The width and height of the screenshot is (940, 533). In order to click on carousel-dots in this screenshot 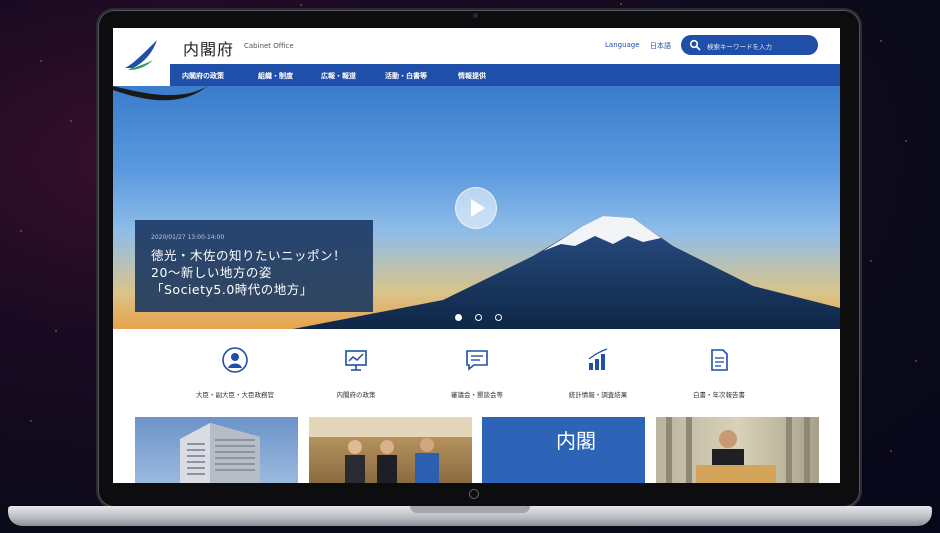, I will do `click(482, 315)`.